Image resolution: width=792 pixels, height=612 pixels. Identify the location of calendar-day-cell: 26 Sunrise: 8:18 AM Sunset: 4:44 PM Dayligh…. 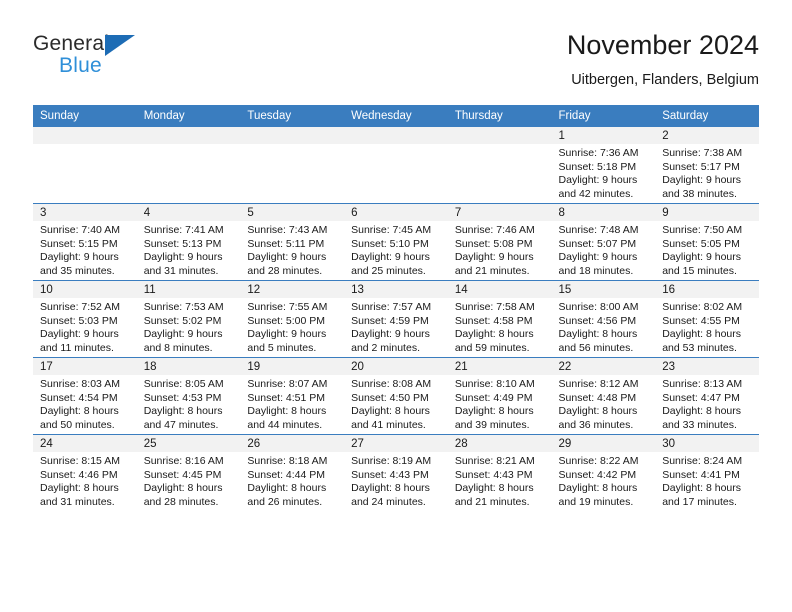
(292, 472).